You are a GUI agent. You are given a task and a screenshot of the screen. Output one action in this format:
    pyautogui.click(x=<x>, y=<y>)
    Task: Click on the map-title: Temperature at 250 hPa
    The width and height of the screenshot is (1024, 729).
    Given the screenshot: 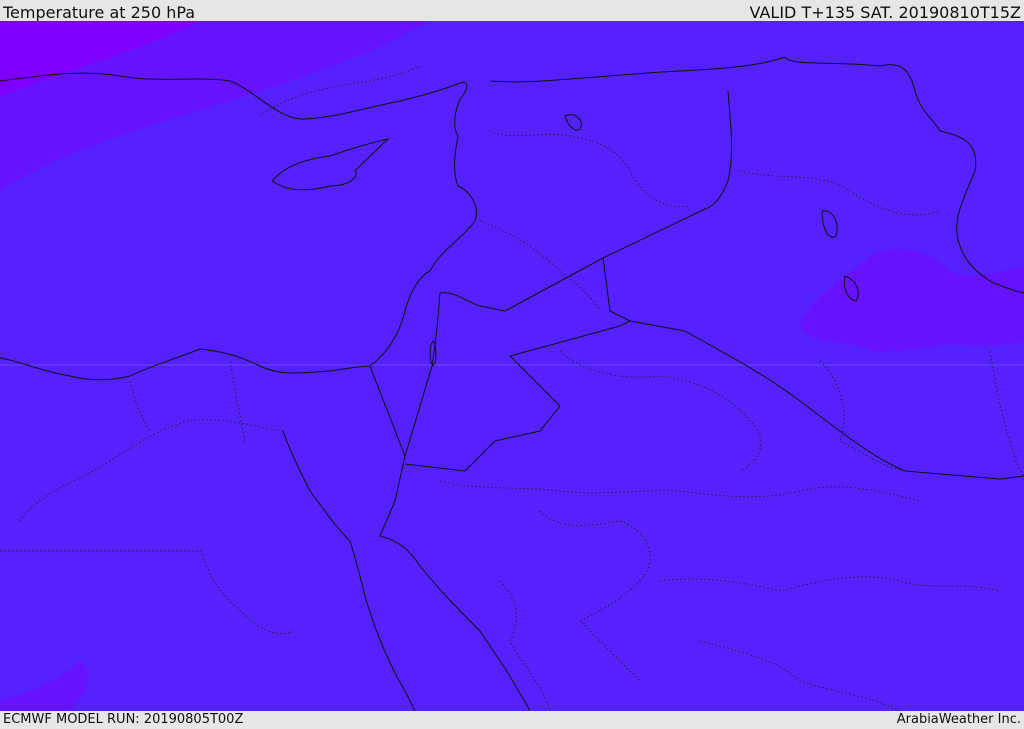 What is the action you would take?
    pyautogui.click(x=99, y=12)
    